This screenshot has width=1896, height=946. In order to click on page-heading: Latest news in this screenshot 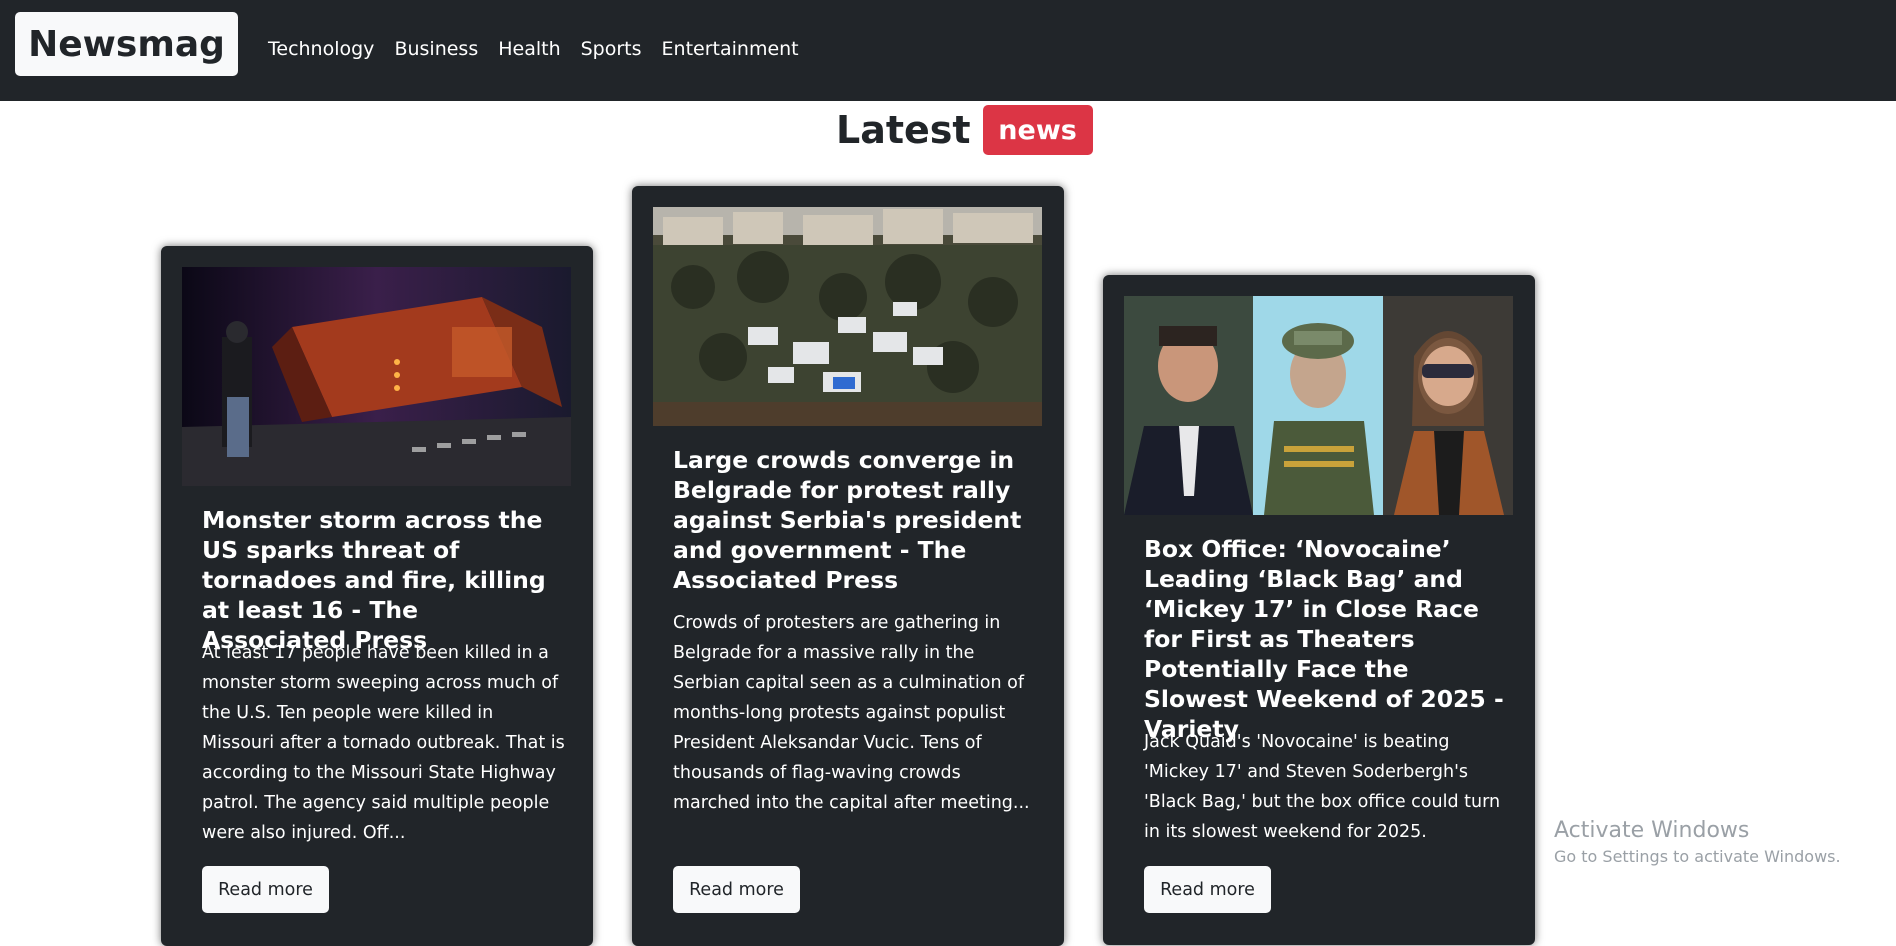, I will do `click(964, 130)`.